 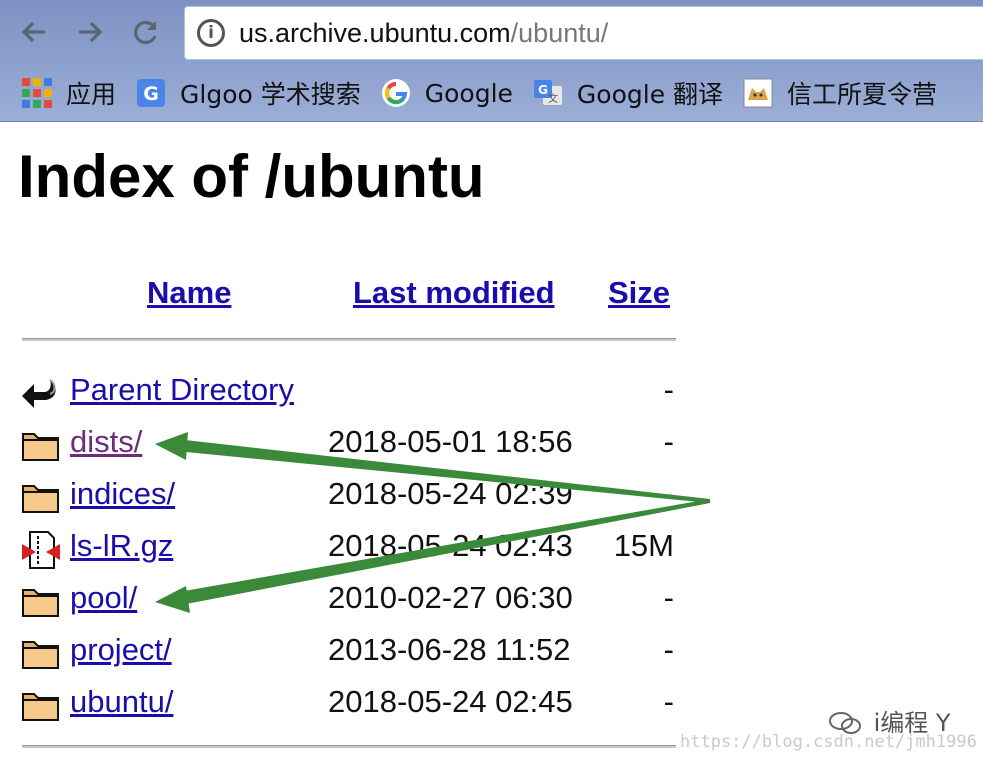 What do you see at coordinates (450, 494) in the screenshot?
I see `entry-date: 2018-05-24 02:39` at bounding box center [450, 494].